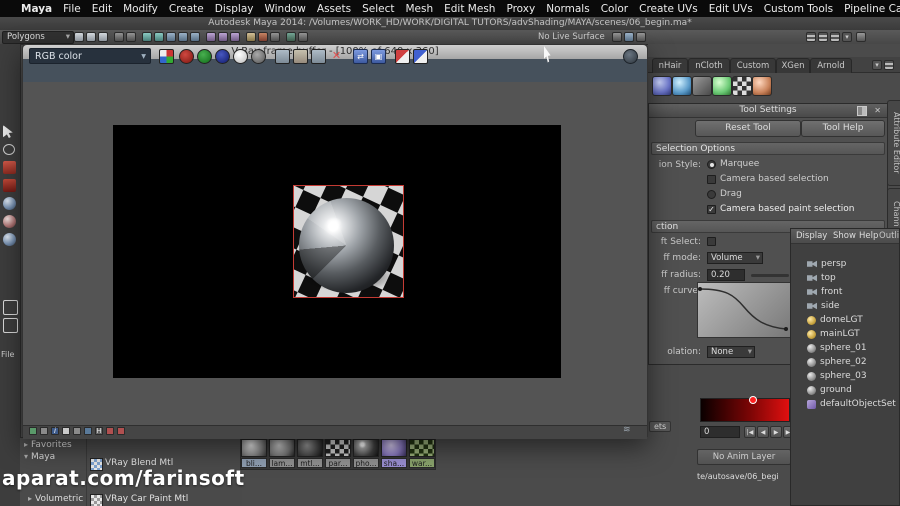 The image size is (900, 506). I want to click on swatch-thumb-shader, so click(394, 448).